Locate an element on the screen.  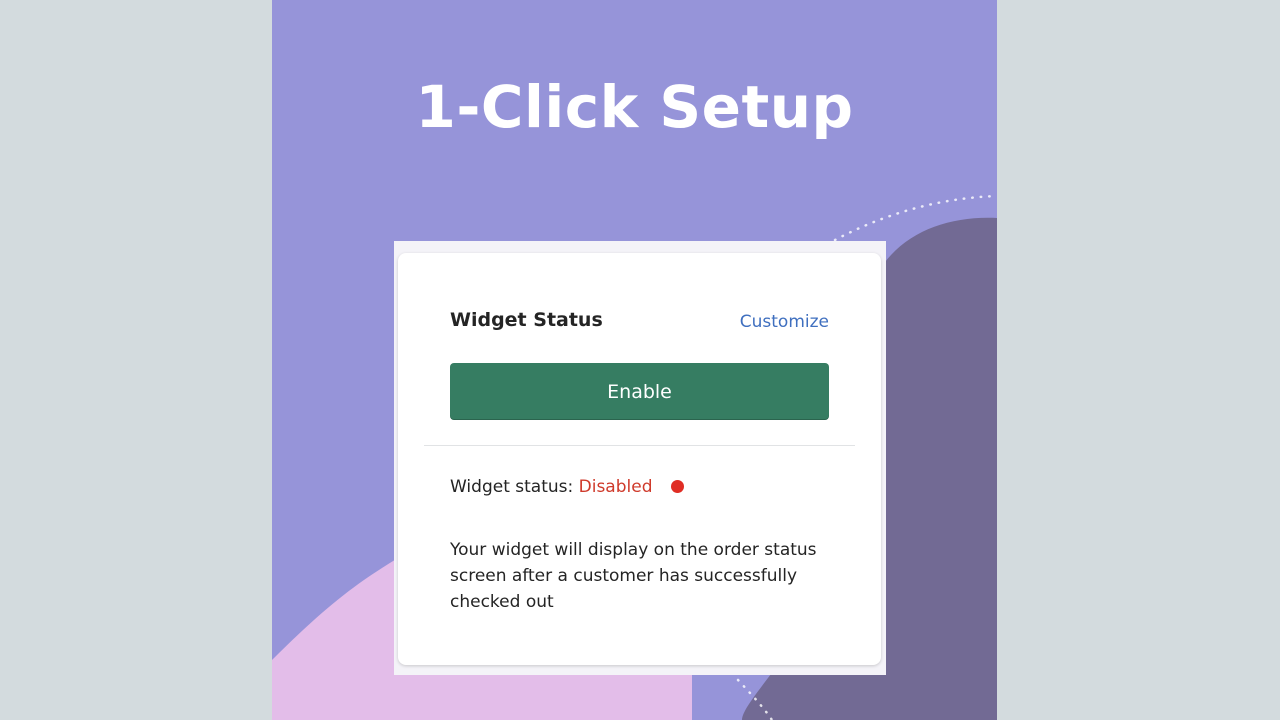
enable-button: Enable is located at coordinates (639, 391).